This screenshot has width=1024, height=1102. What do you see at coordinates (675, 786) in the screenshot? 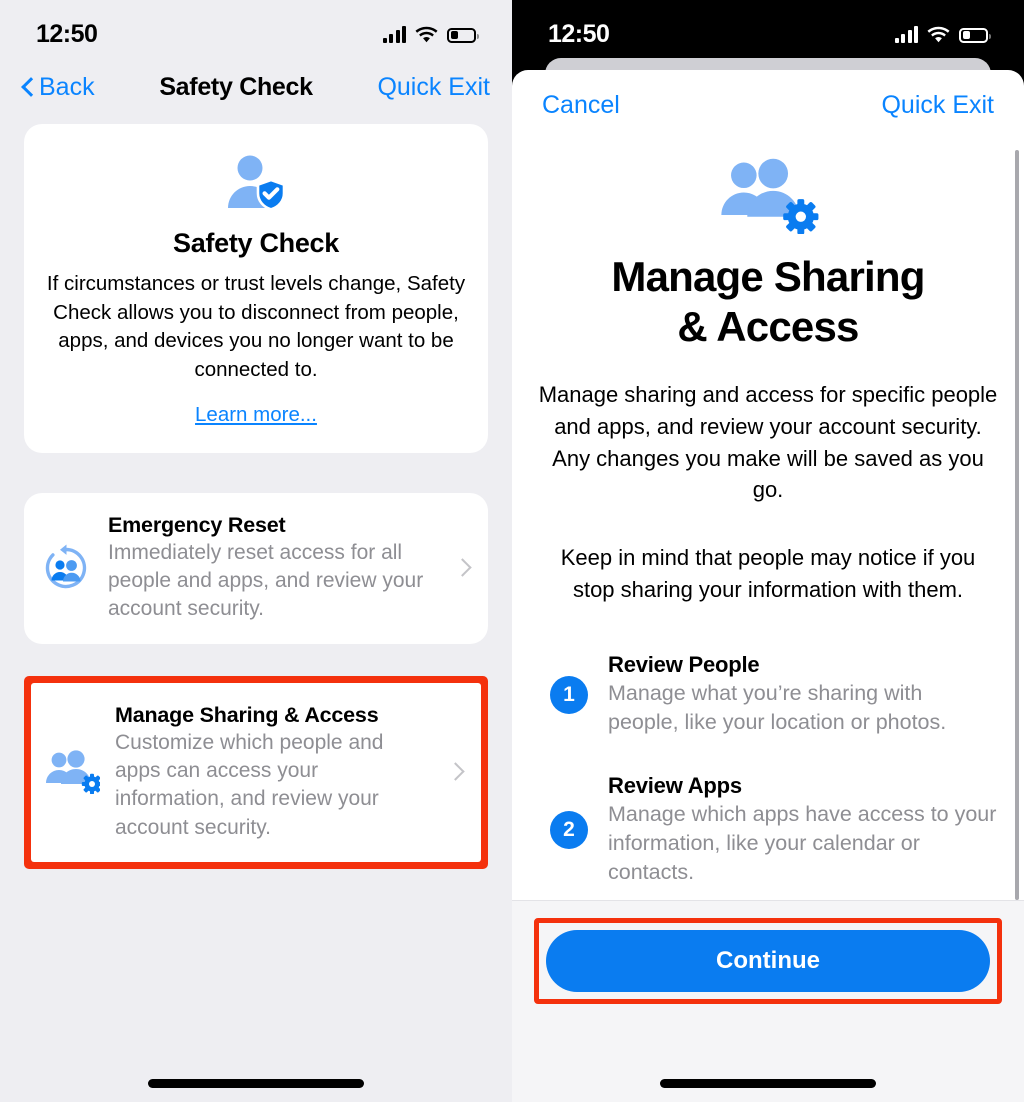
I see `step-title: Review Apps` at bounding box center [675, 786].